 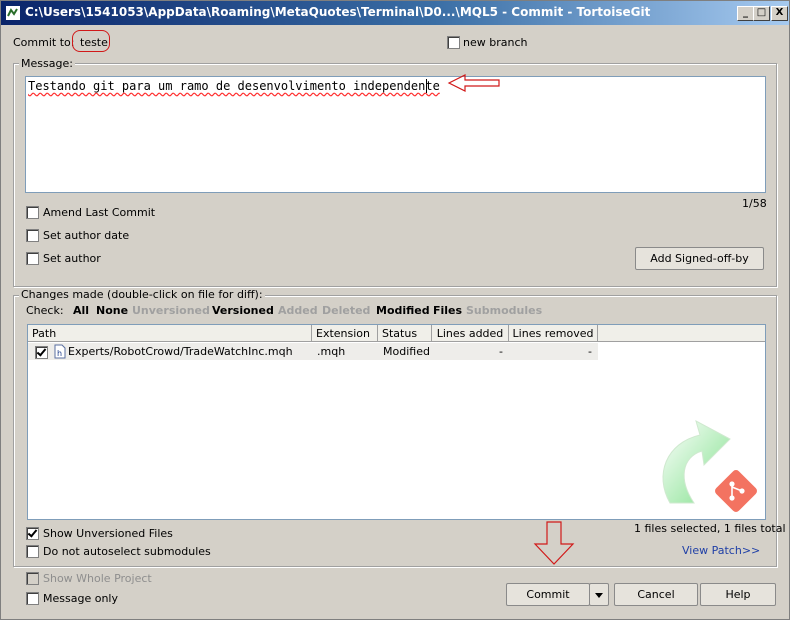 I want to click on maximize-button: □, so click(x=761, y=13).